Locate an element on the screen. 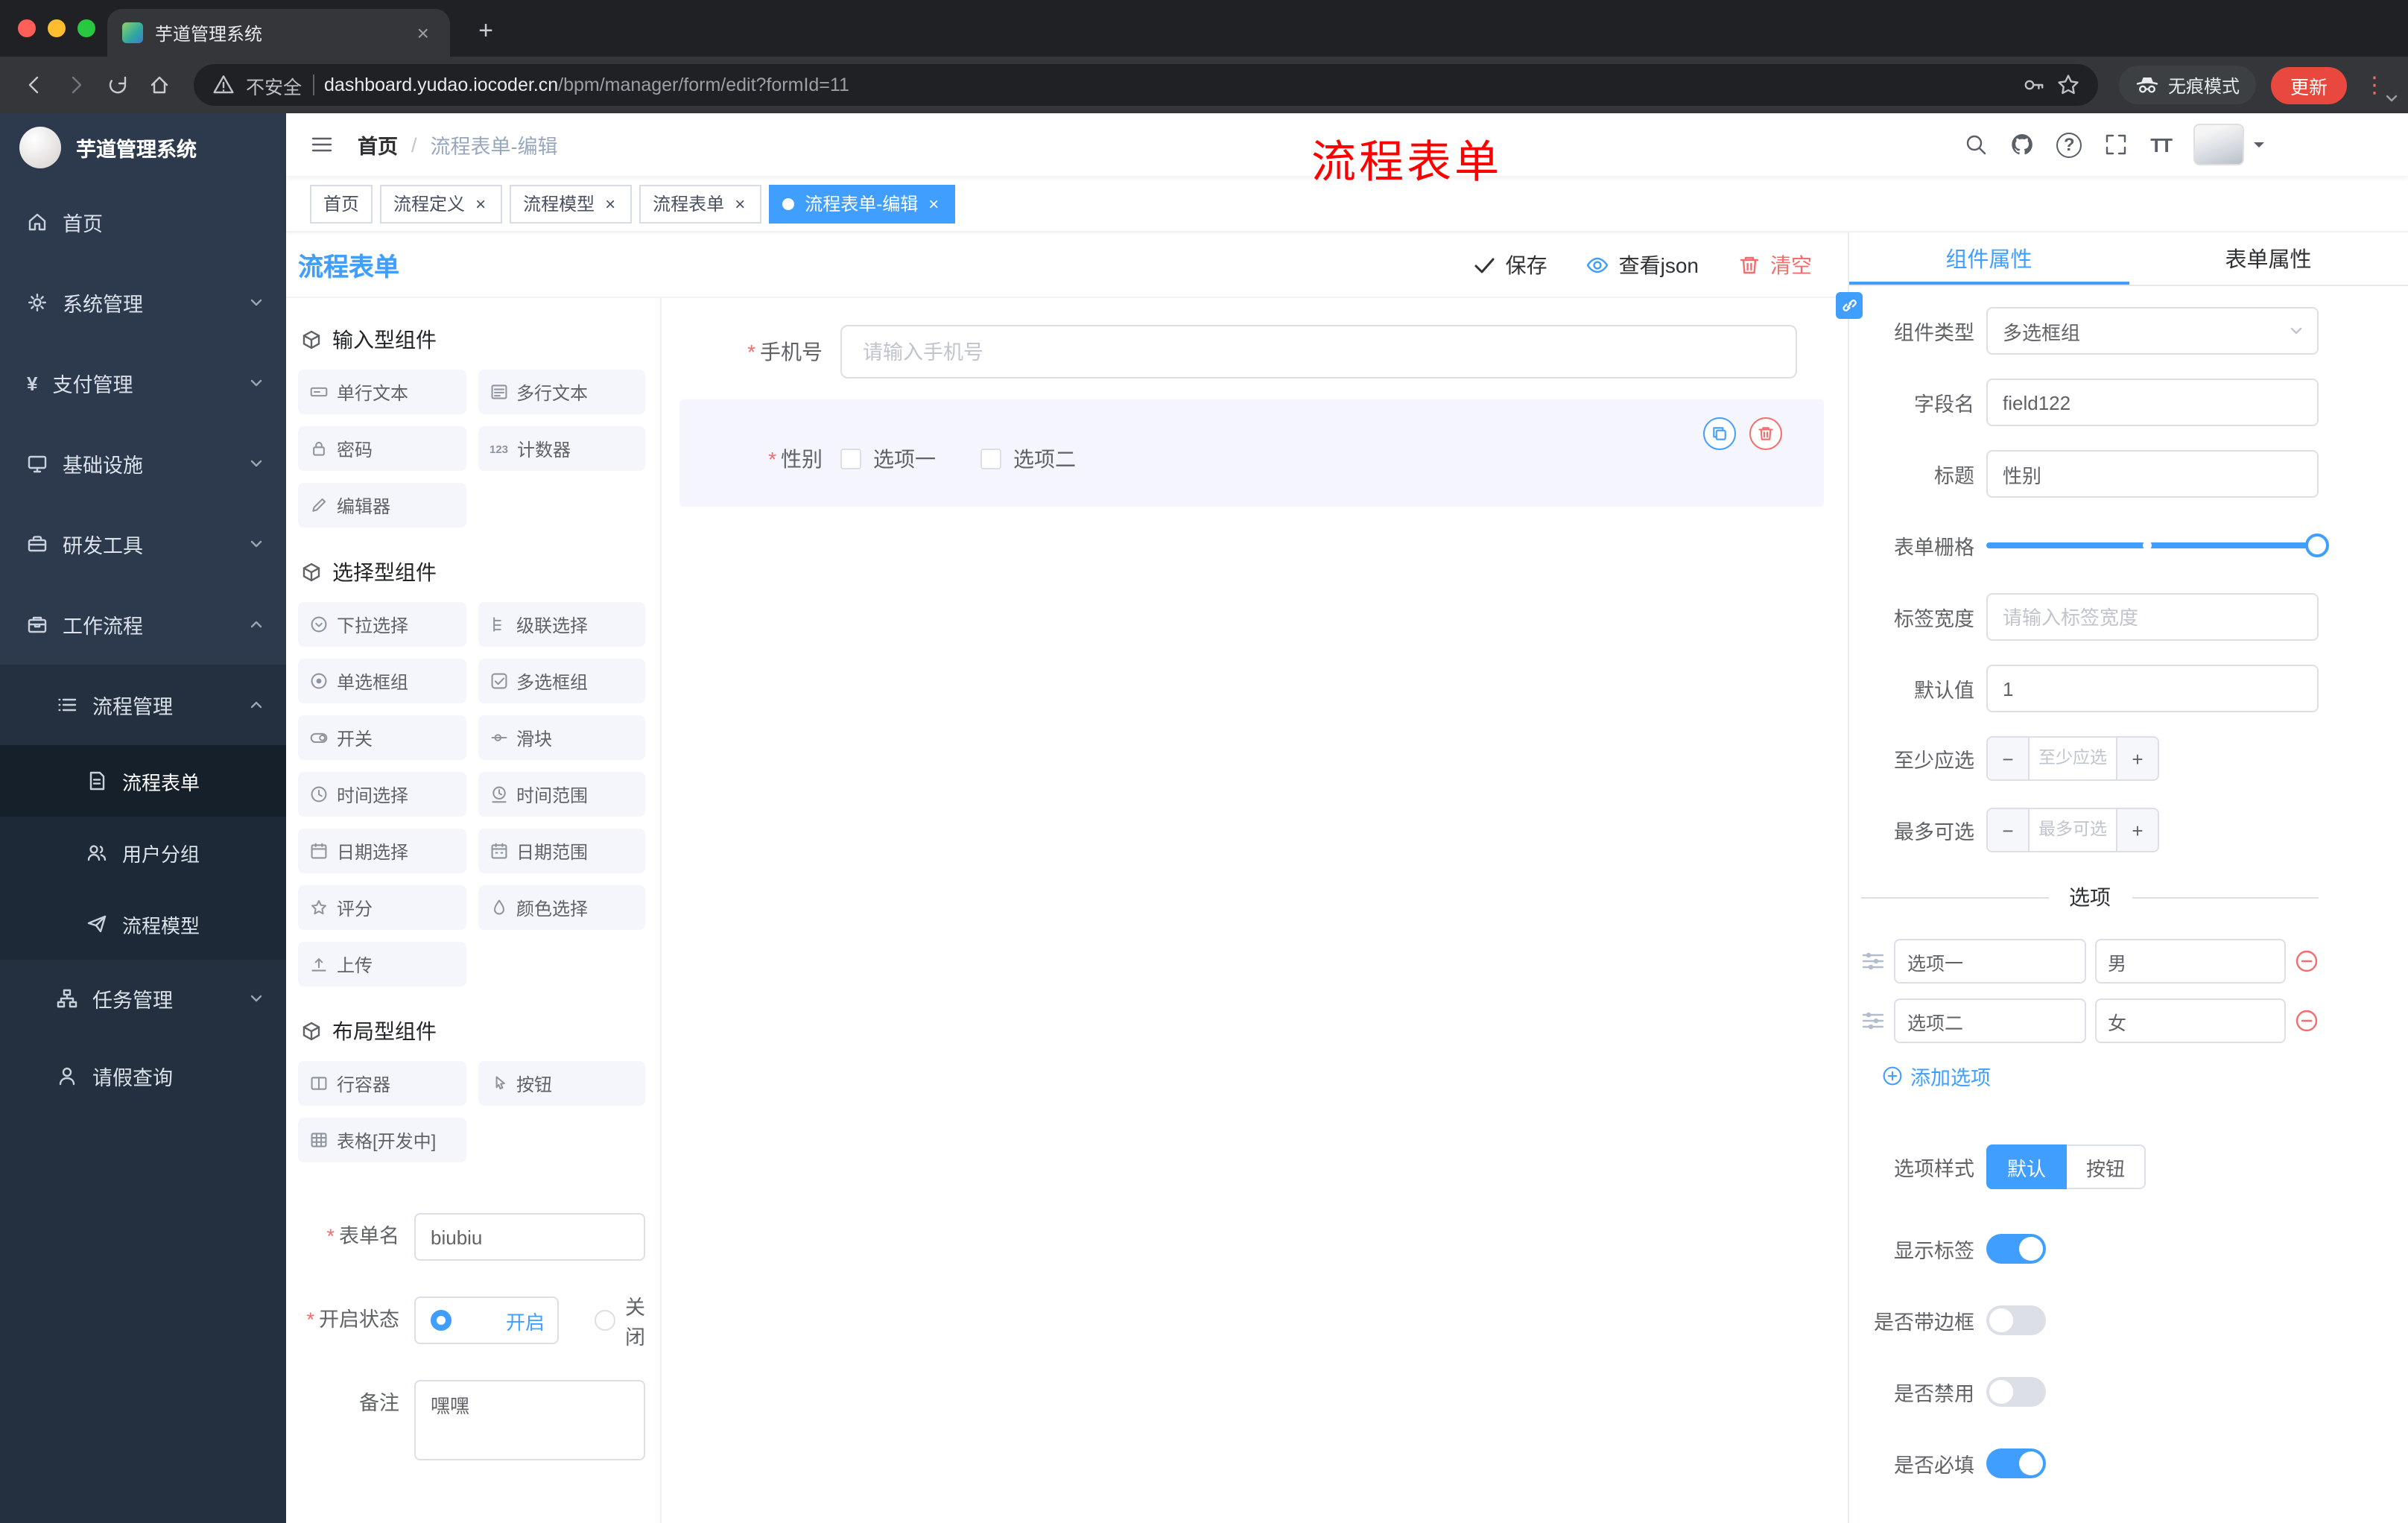 The width and height of the screenshot is (2408, 1523). border-toggle is located at coordinates (2016, 1320).